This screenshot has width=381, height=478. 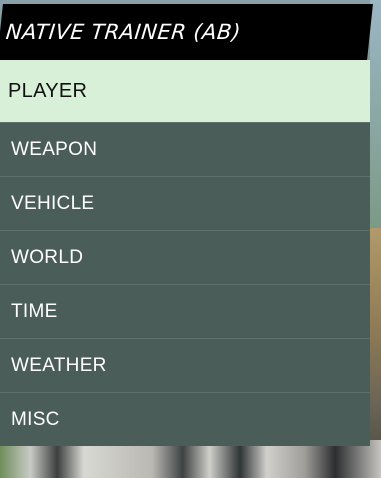 What do you see at coordinates (123, 32) in the screenshot?
I see `menu-title: NATIVE TRAINER (AB)` at bounding box center [123, 32].